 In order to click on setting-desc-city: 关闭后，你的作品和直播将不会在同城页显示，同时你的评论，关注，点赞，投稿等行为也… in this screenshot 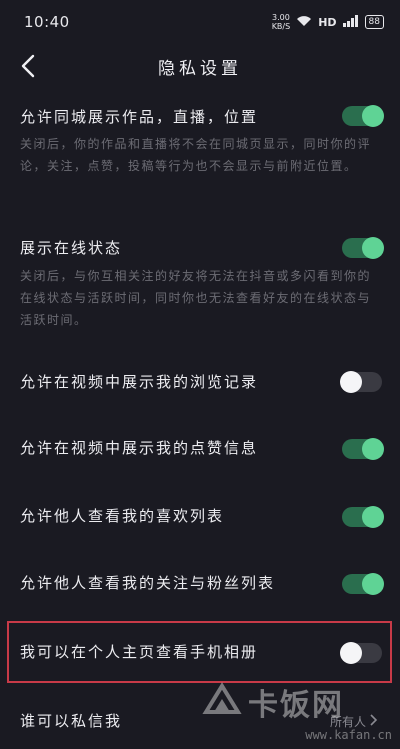, I will do `click(196, 155)`.